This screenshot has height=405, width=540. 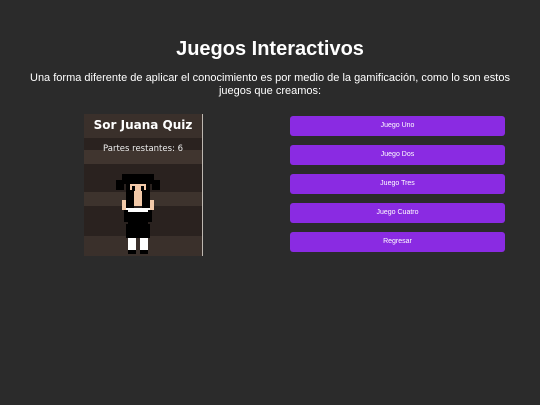 What do you see at coordinates (397, 126) in the screenshot?
I see `juego-uno-button: Juego Uno` at bounding box center [397, 126].